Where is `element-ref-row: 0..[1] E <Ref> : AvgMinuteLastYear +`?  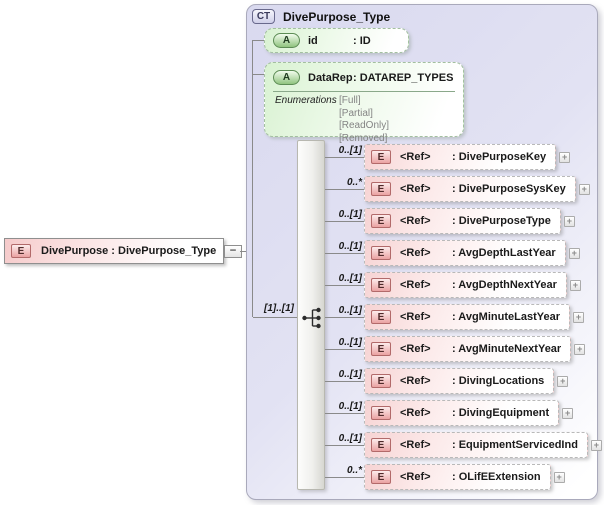 element-ref-row: 0..[1] E <Ref> : AvgMinuteLastYear + is located at coordinates (454, 317).